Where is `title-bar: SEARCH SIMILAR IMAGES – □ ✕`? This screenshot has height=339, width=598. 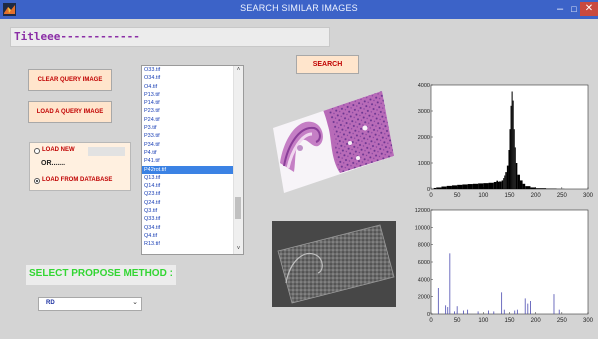 title-bar: SEARCH SIMILAR IMAGES – □ ✕ is located at coordinates (299, 9).